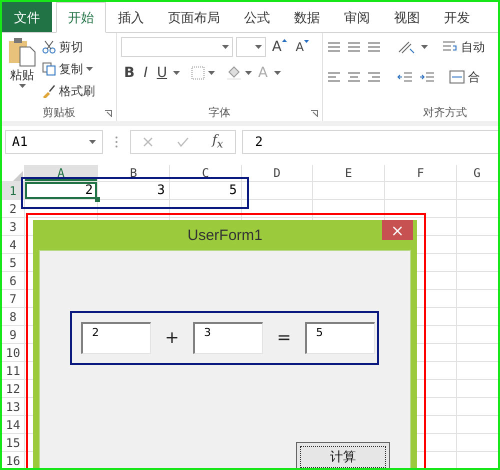  What do you see at coordinates (68, 91) in the screenshot?
I see `format-painter-button: 格式刷` at bounding box center [68, 91].